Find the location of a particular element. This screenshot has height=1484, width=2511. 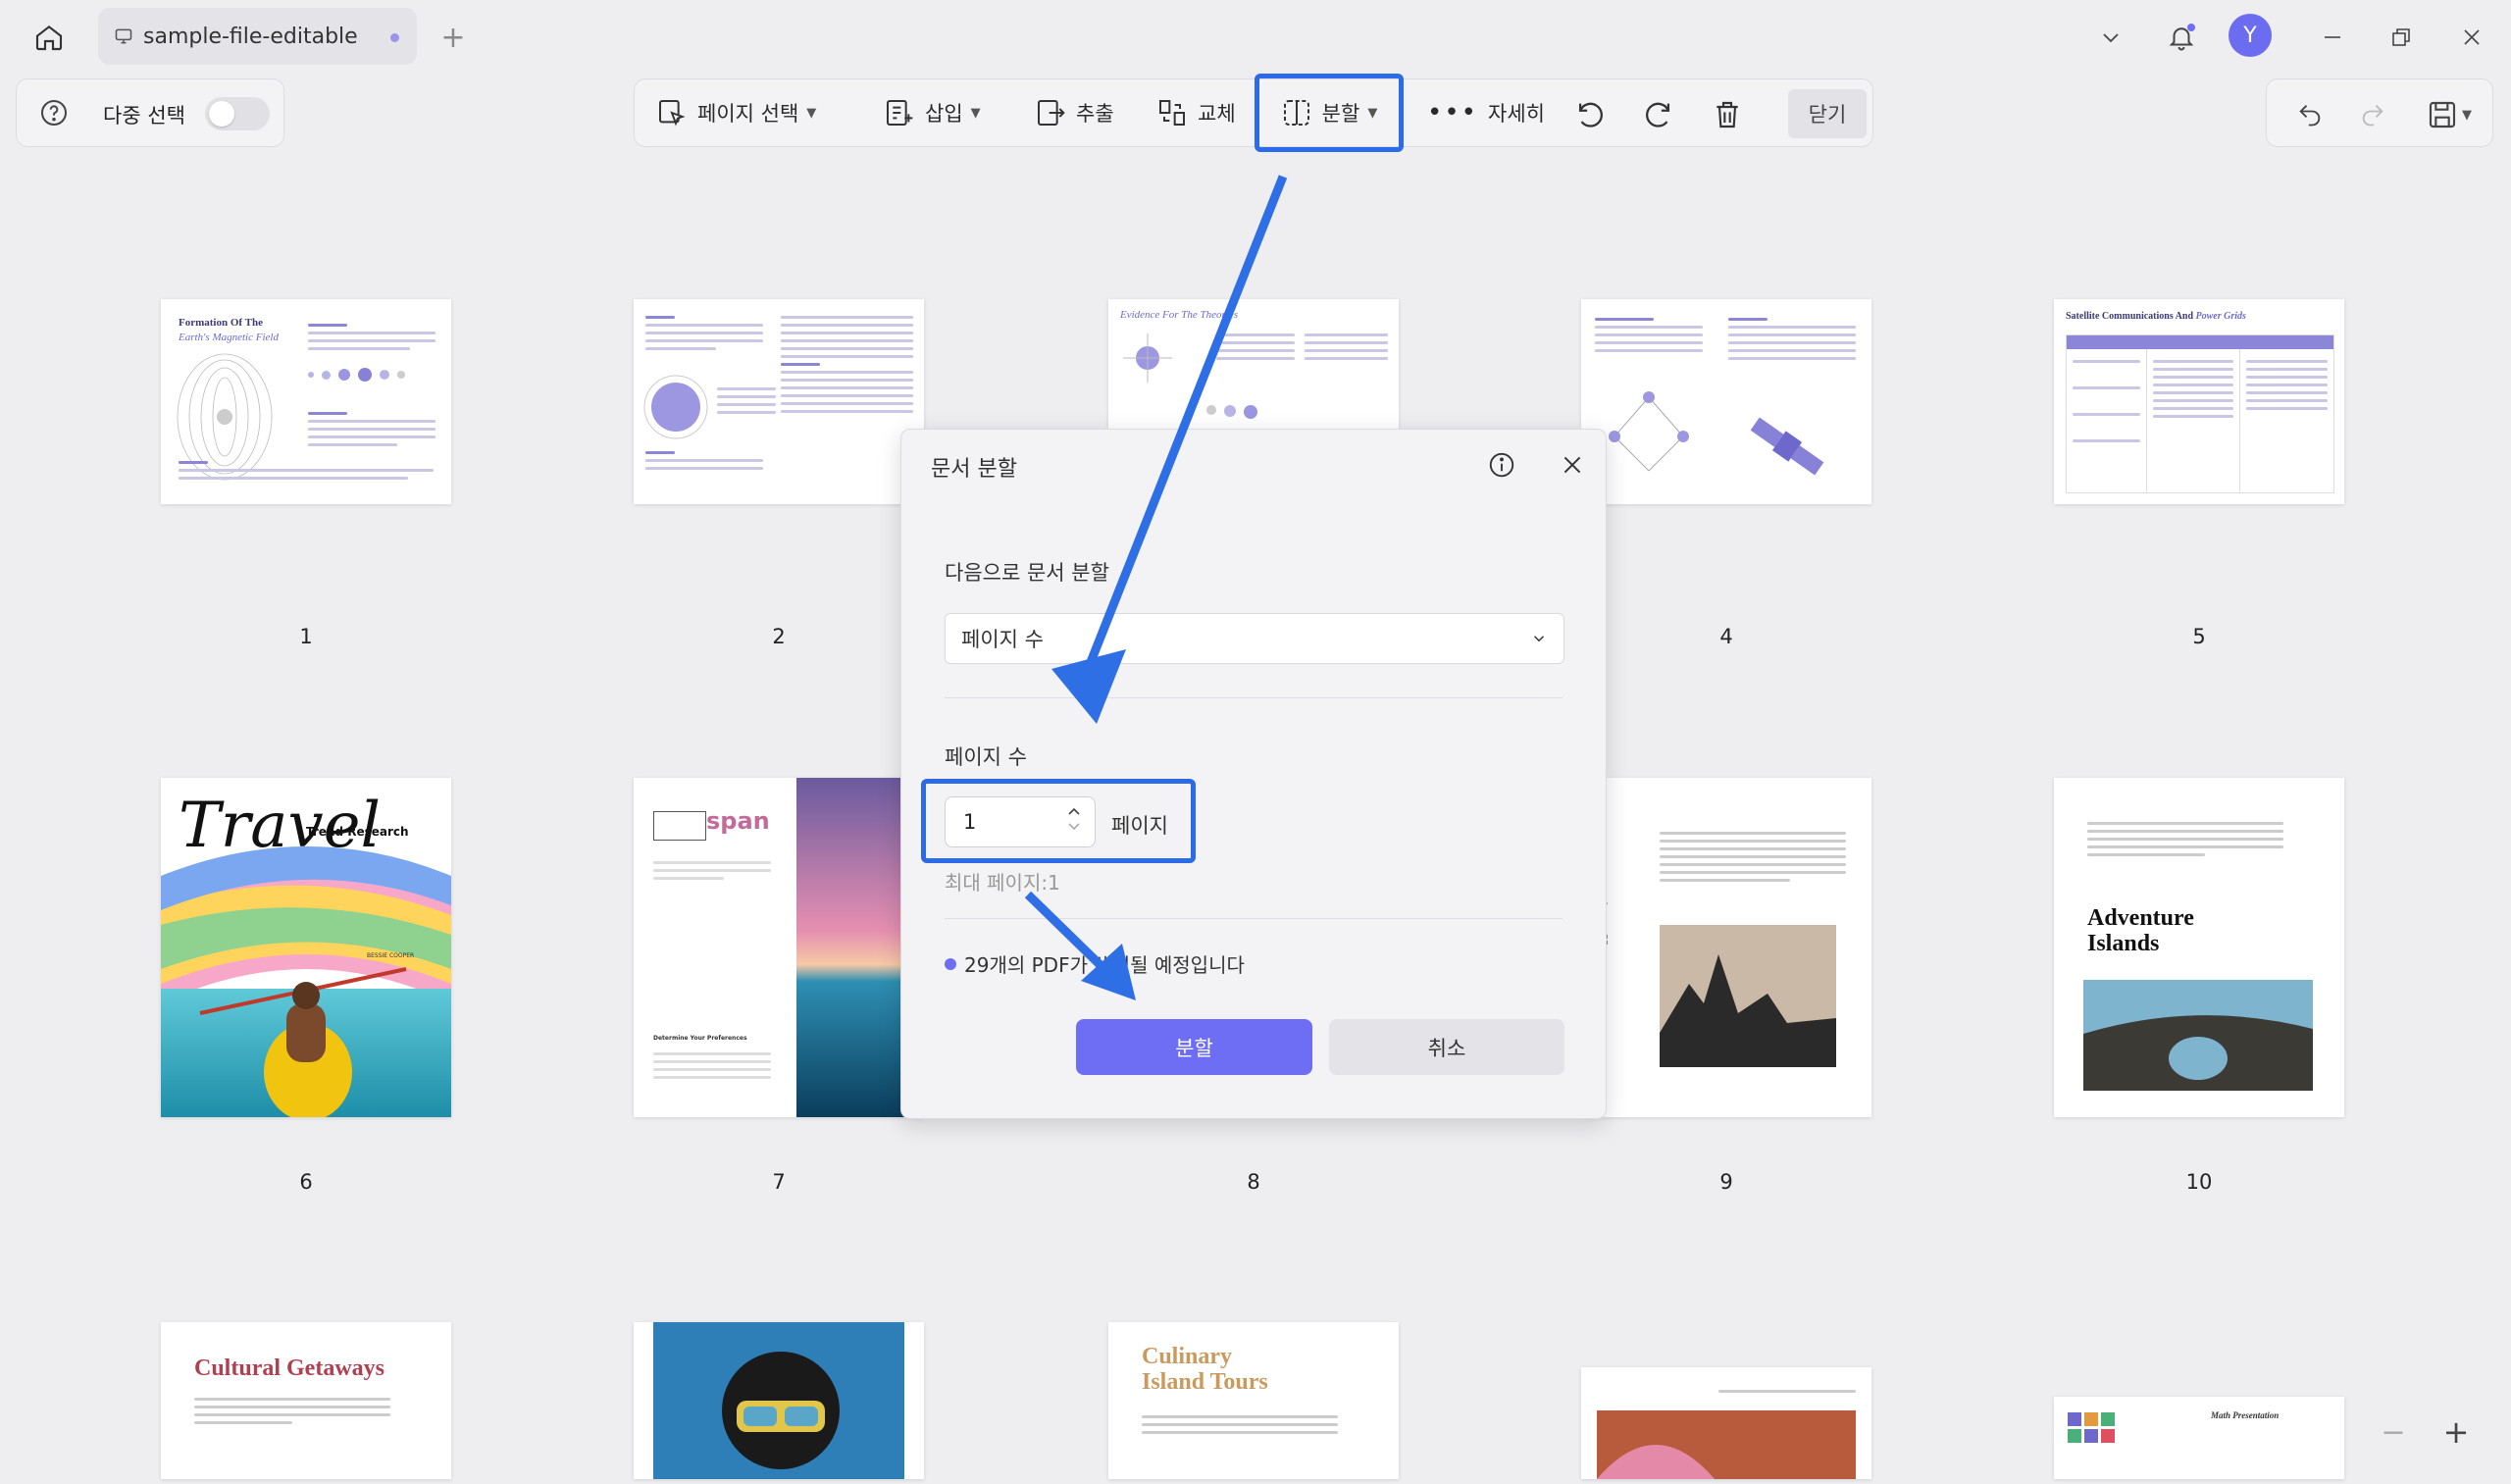

multi-select-group: 다중 선택 is located at coordinates (150, 112).